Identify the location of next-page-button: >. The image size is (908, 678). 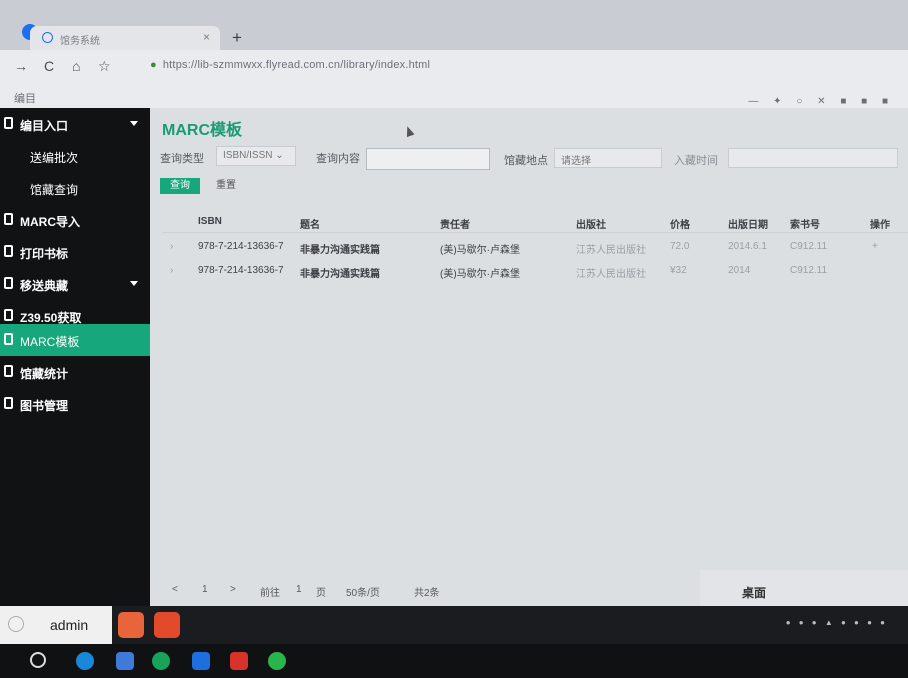
(233, 589).